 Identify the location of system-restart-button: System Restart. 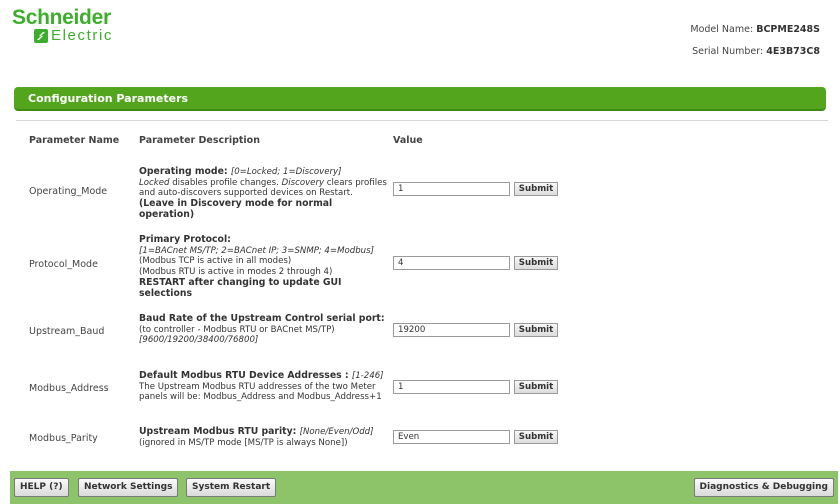
(231, 487).